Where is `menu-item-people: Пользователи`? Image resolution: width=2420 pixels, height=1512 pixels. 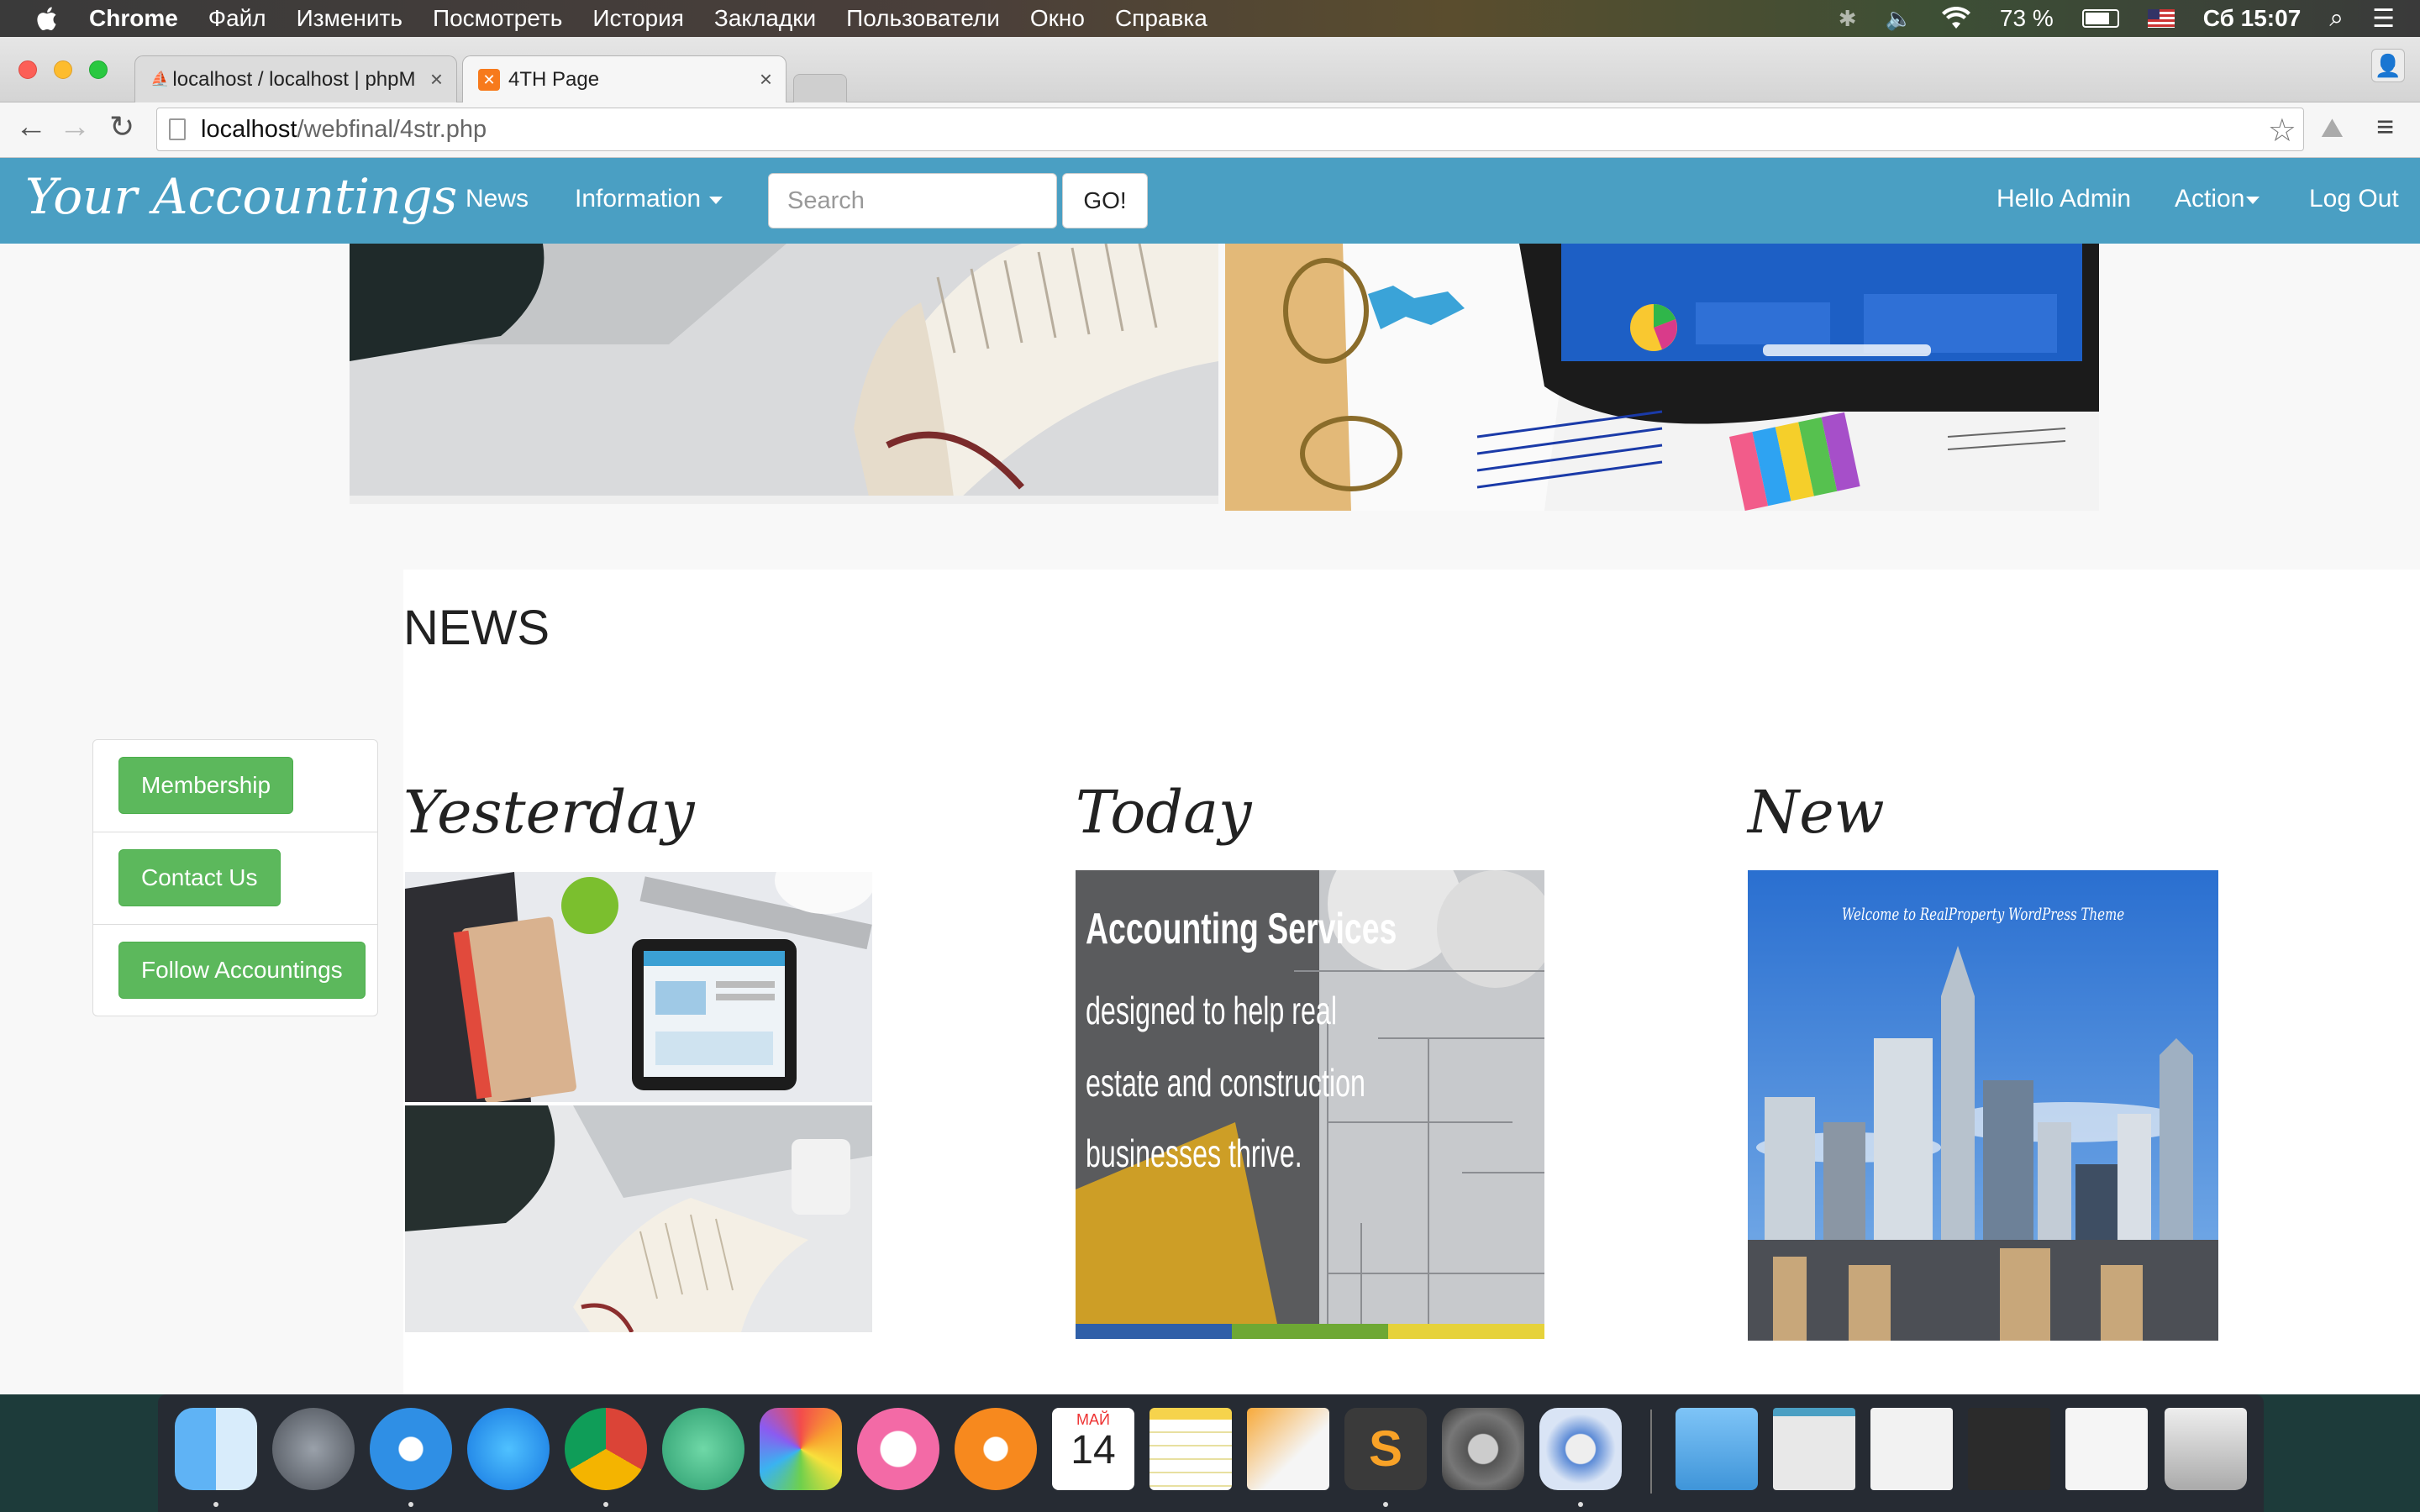 menu-item-people: Пользователи is located at coordinates (923, 18).